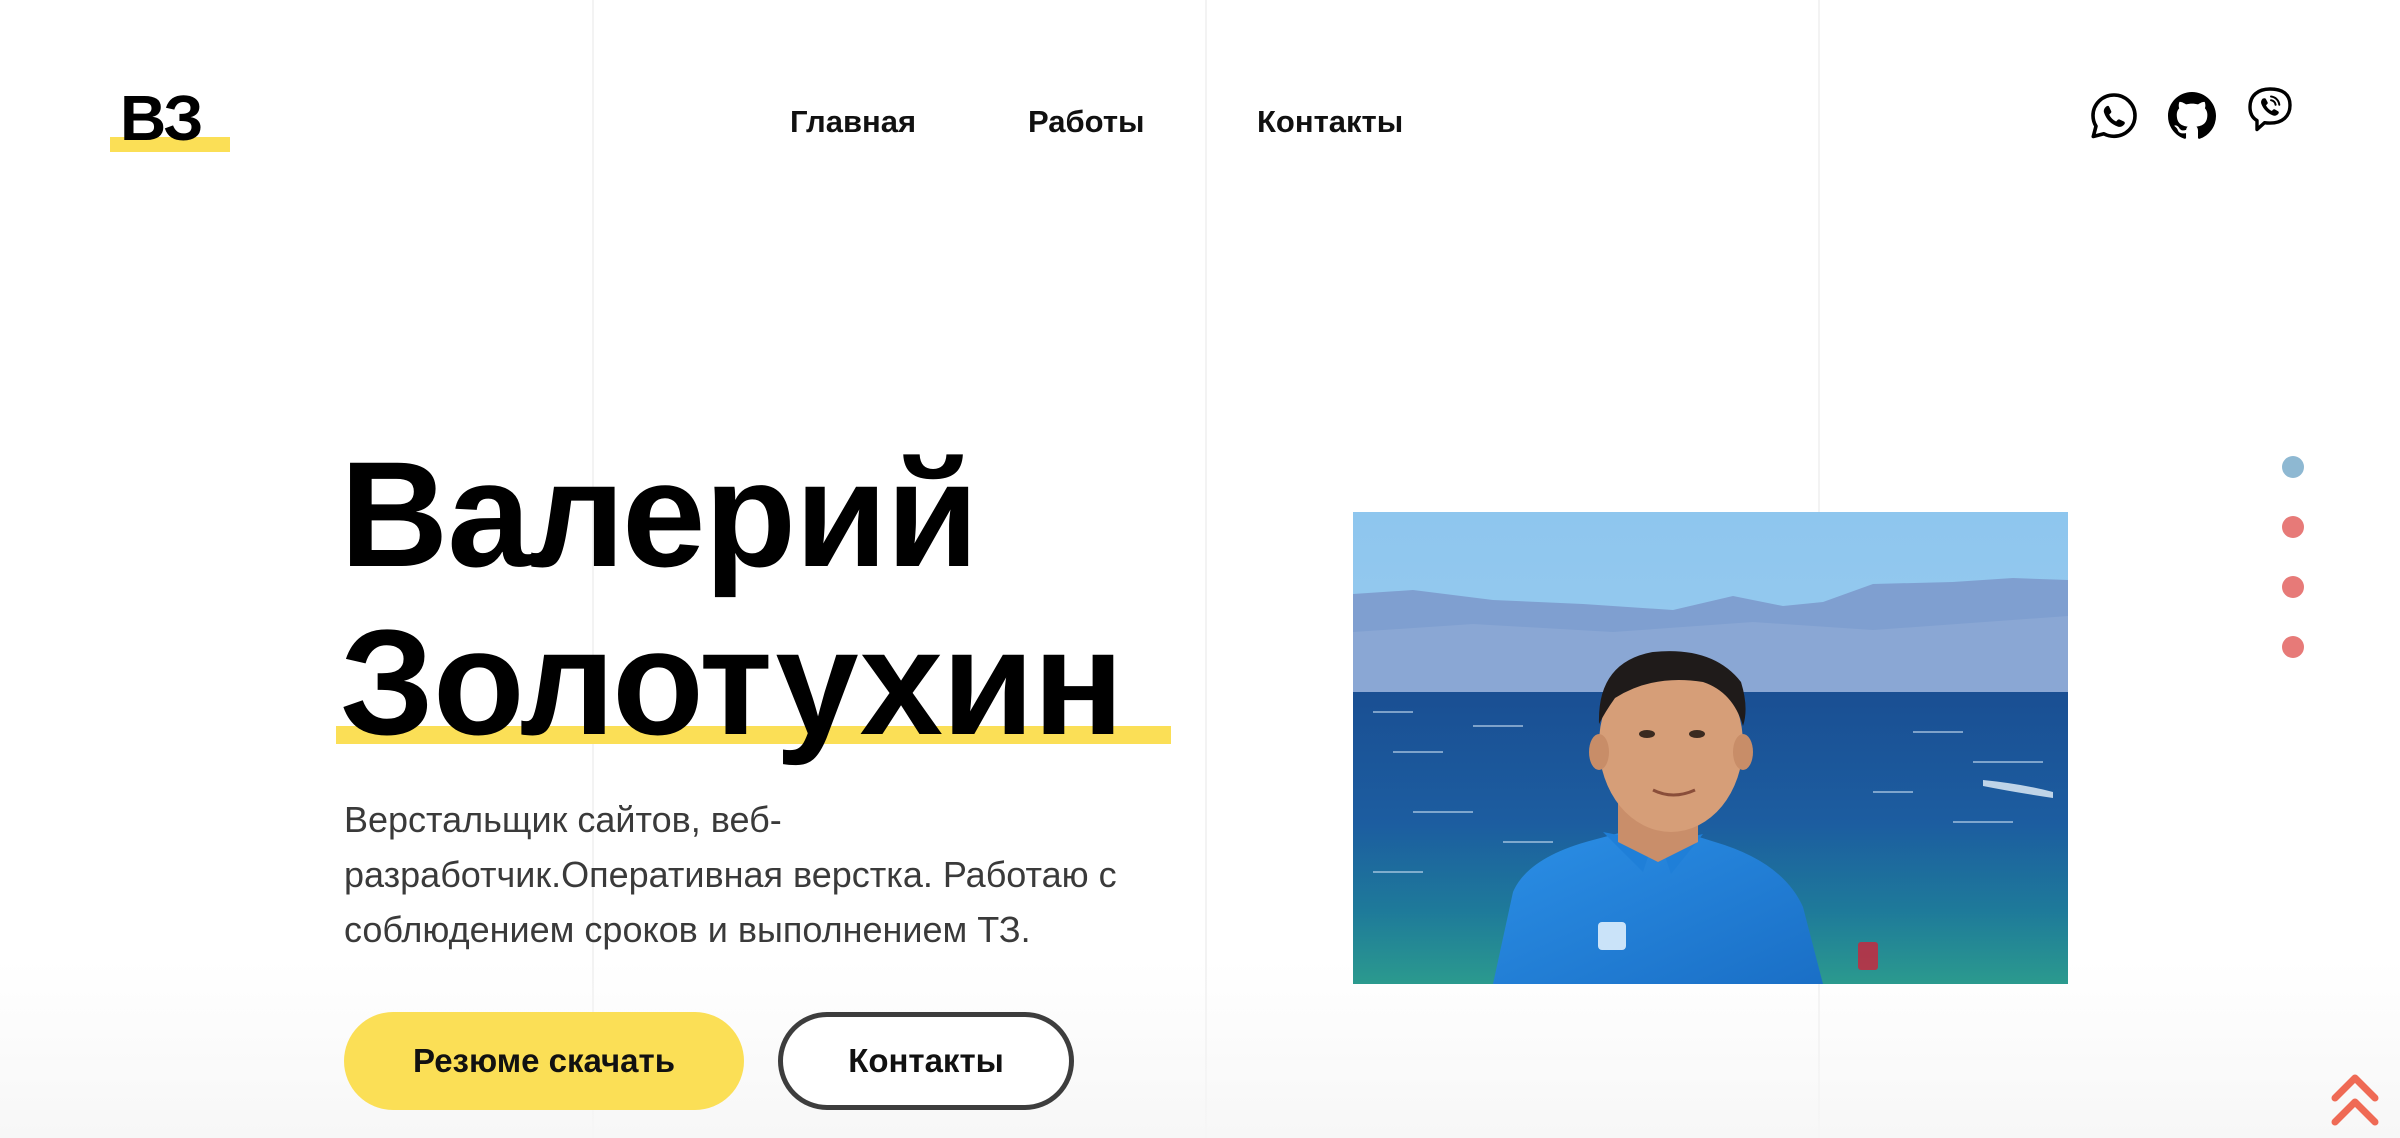 The image size is (2400, 1138). What do you see at coordinates (544, 1061) in the screenshot?
I see `resume-download-button: Резюме скачать` at bounding box center [544, 1061].